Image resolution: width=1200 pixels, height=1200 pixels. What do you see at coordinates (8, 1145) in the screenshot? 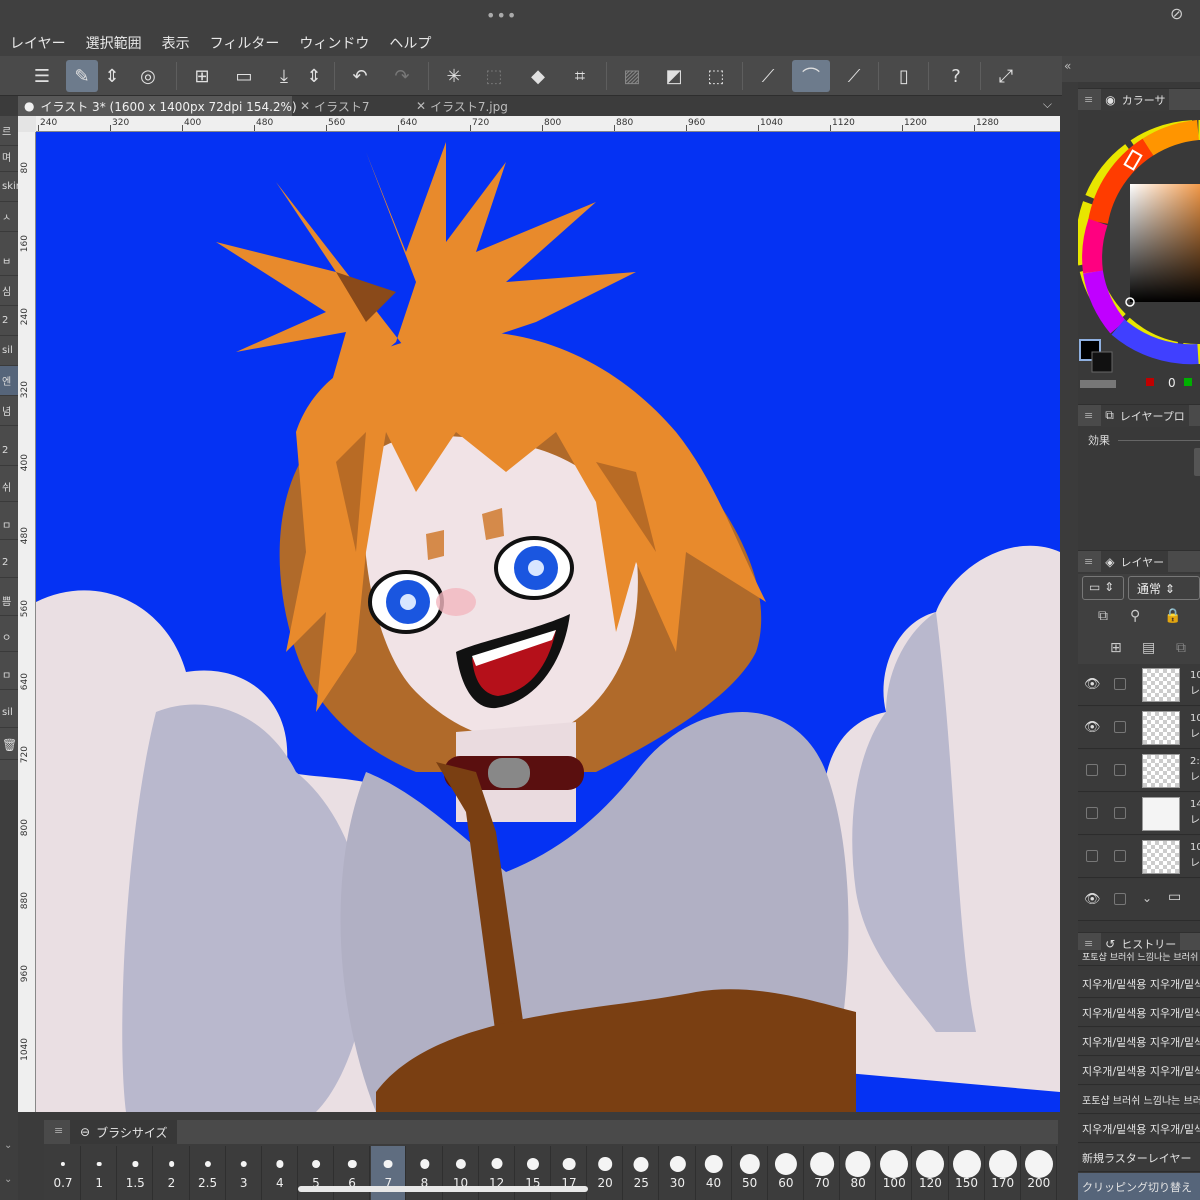
I see `chevron-down-icon: ⌄` at bounding box center [8, 1145].